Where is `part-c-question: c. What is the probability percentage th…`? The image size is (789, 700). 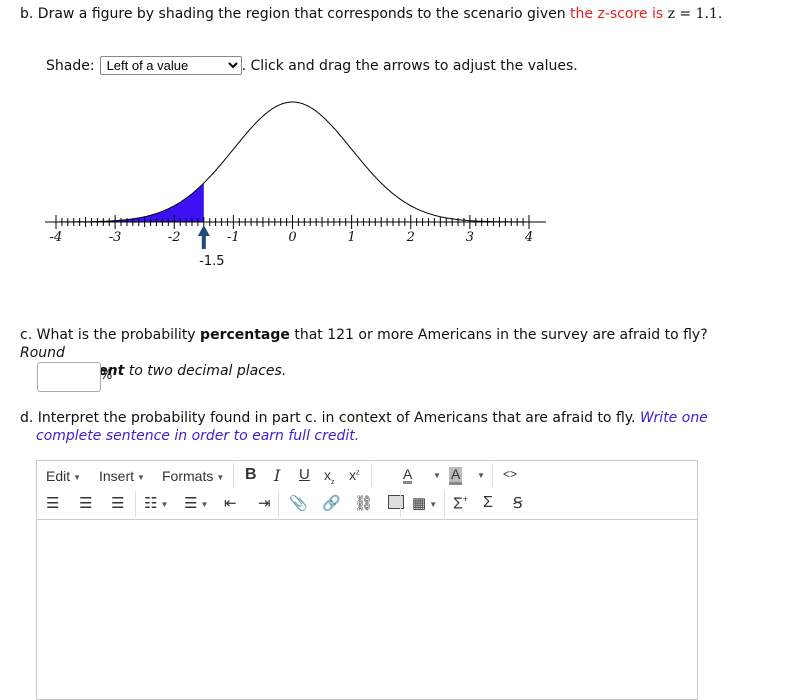
part-c-question: c. What is the probability percentage th… is located at coordinates (370, 353).